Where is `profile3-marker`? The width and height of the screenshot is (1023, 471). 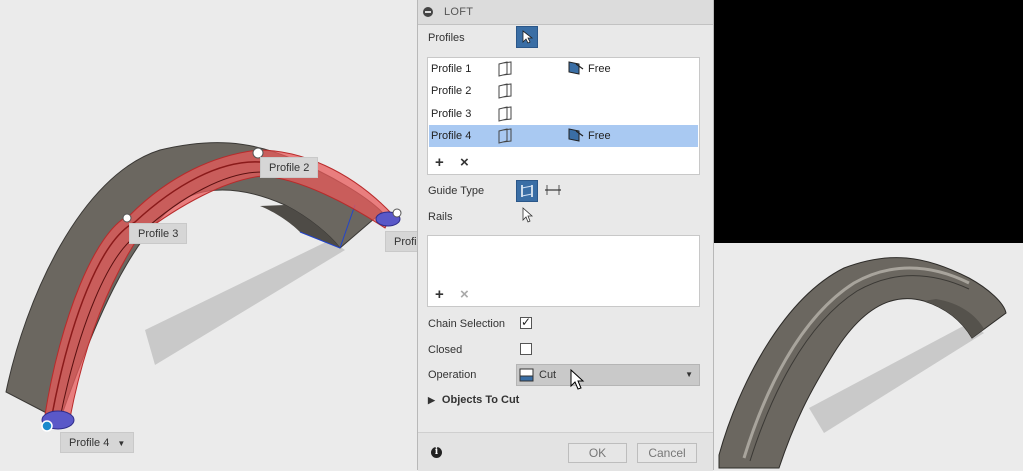 profile3-marker is located at coordinates (127, 218).